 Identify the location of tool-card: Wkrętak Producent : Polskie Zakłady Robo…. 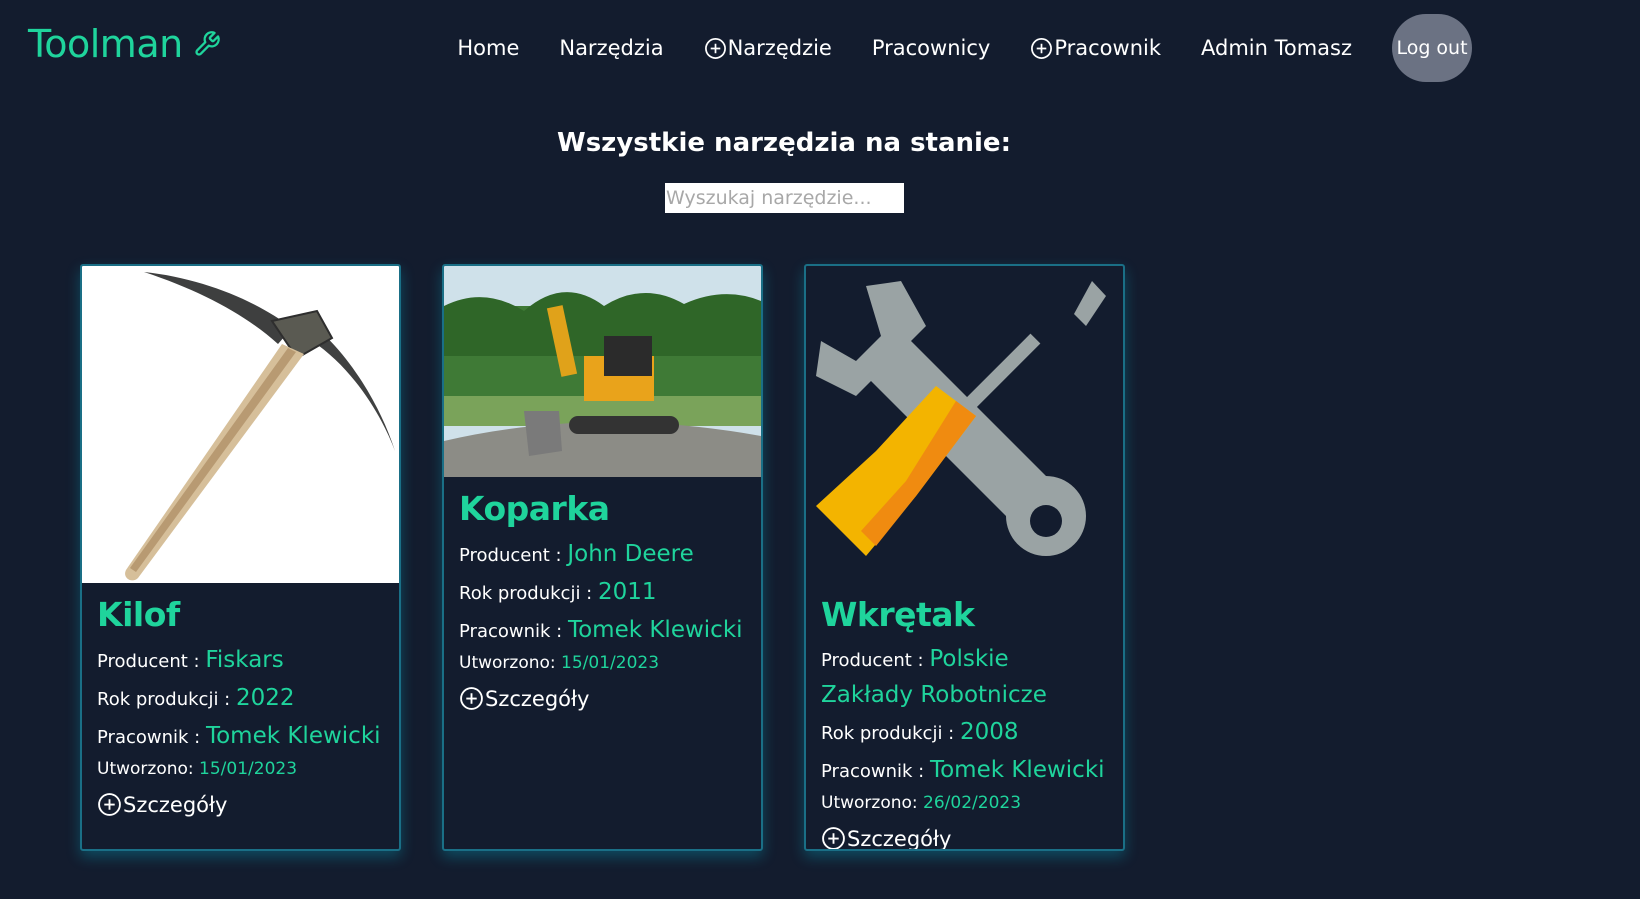
(964, 557).